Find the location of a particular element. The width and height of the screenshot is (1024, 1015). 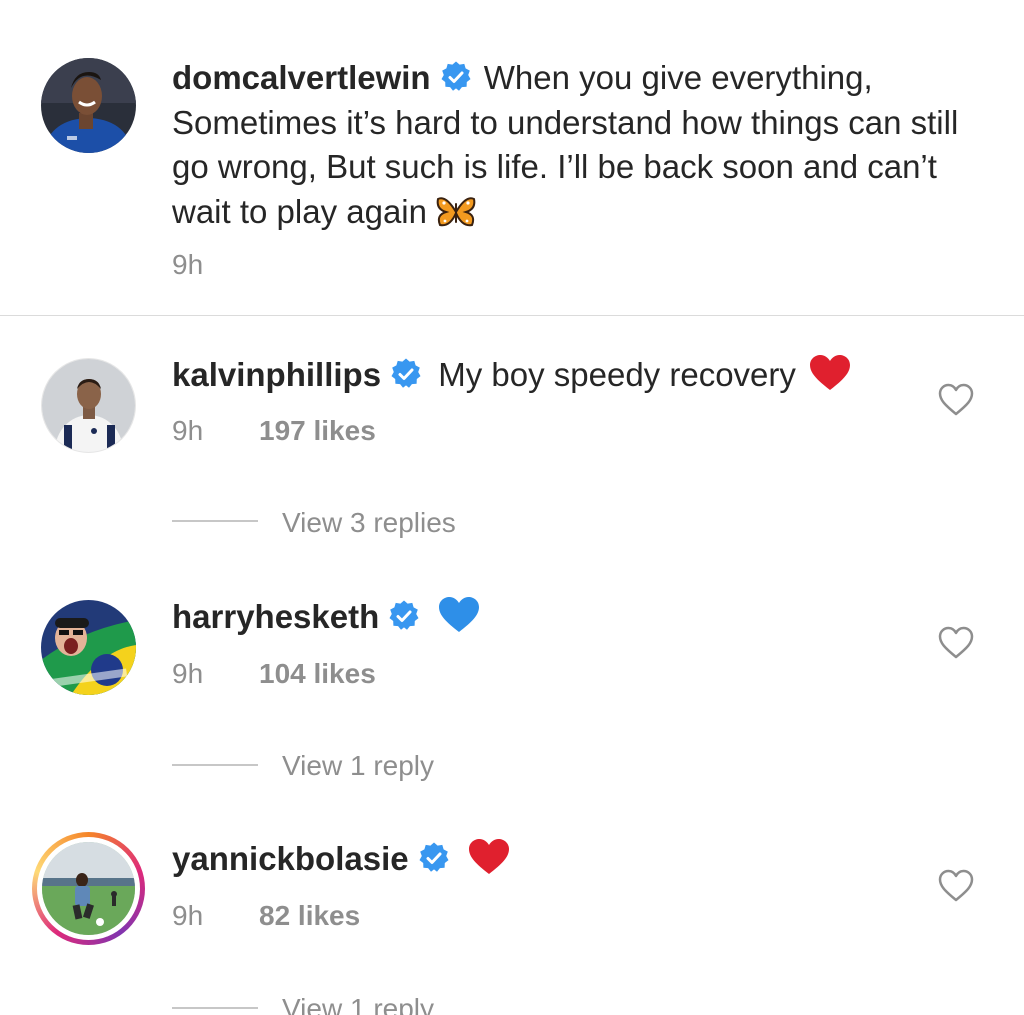

avatar-harryhesketh is located at coordinates (88, 647).